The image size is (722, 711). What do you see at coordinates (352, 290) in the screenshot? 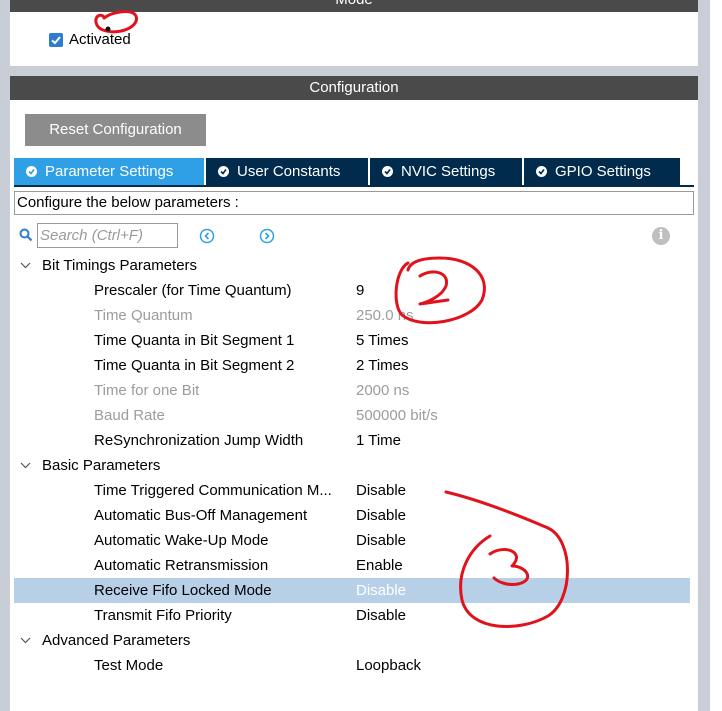
I see `param-row-prescaler: Prescaler (for Time Quantum) 9` at bounding box center [352, 290].